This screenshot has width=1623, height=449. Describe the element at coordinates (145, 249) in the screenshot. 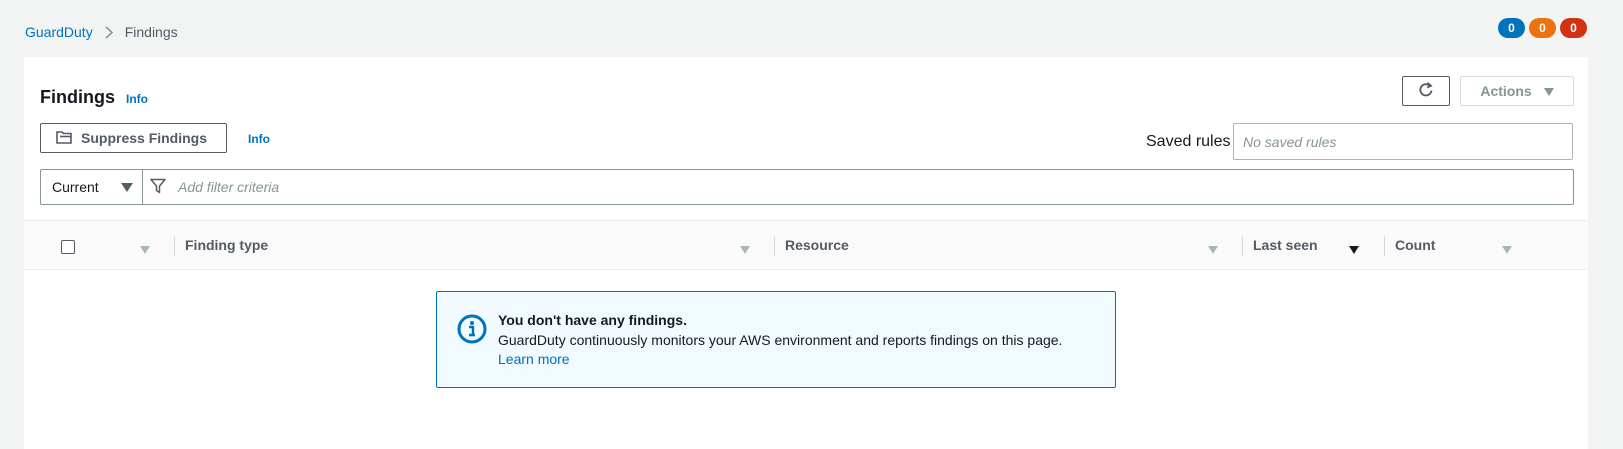

I see `severity-sort-icon` at that location.